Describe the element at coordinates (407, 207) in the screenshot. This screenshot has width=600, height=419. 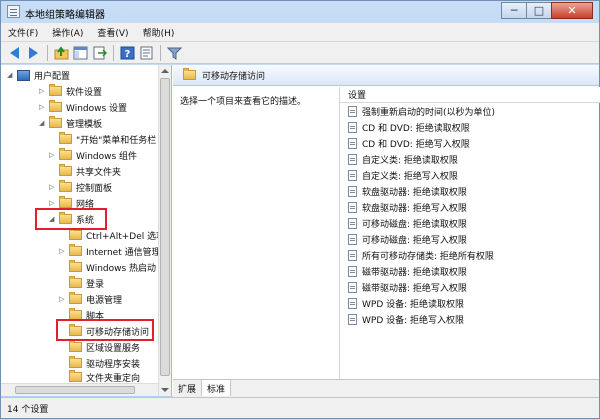
I see `setting-row: 软盘驱动器: 拒绝写入权限` at that location.